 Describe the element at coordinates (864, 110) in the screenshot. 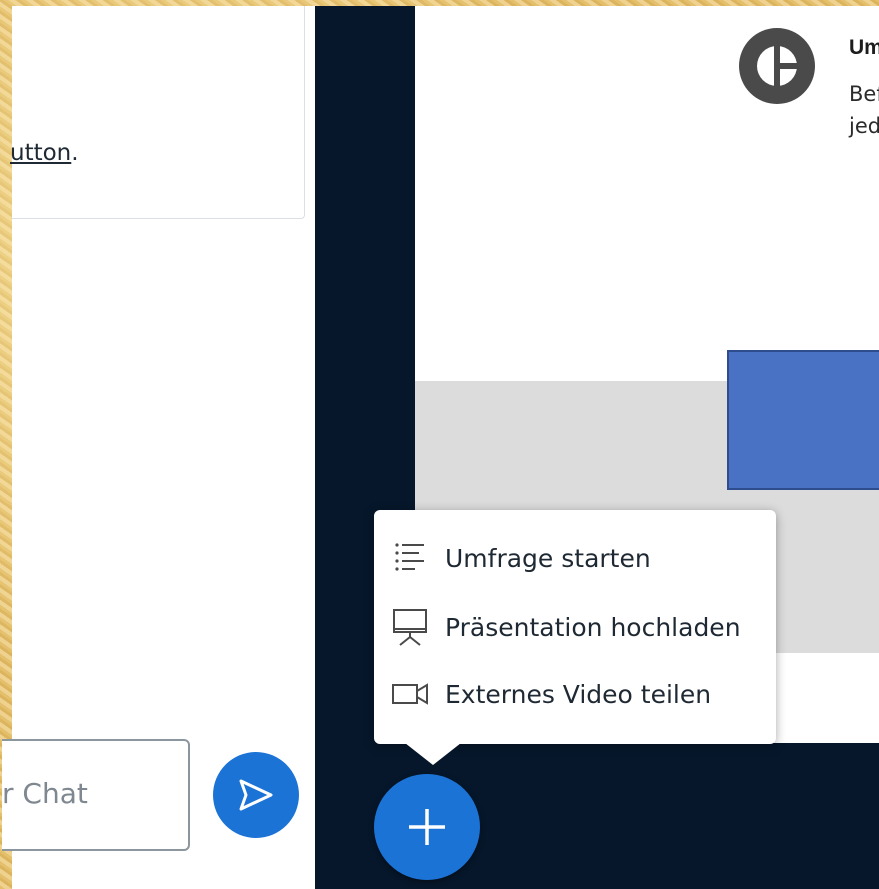

I see `poll-description: Befrage N jederzeit.` at that location.